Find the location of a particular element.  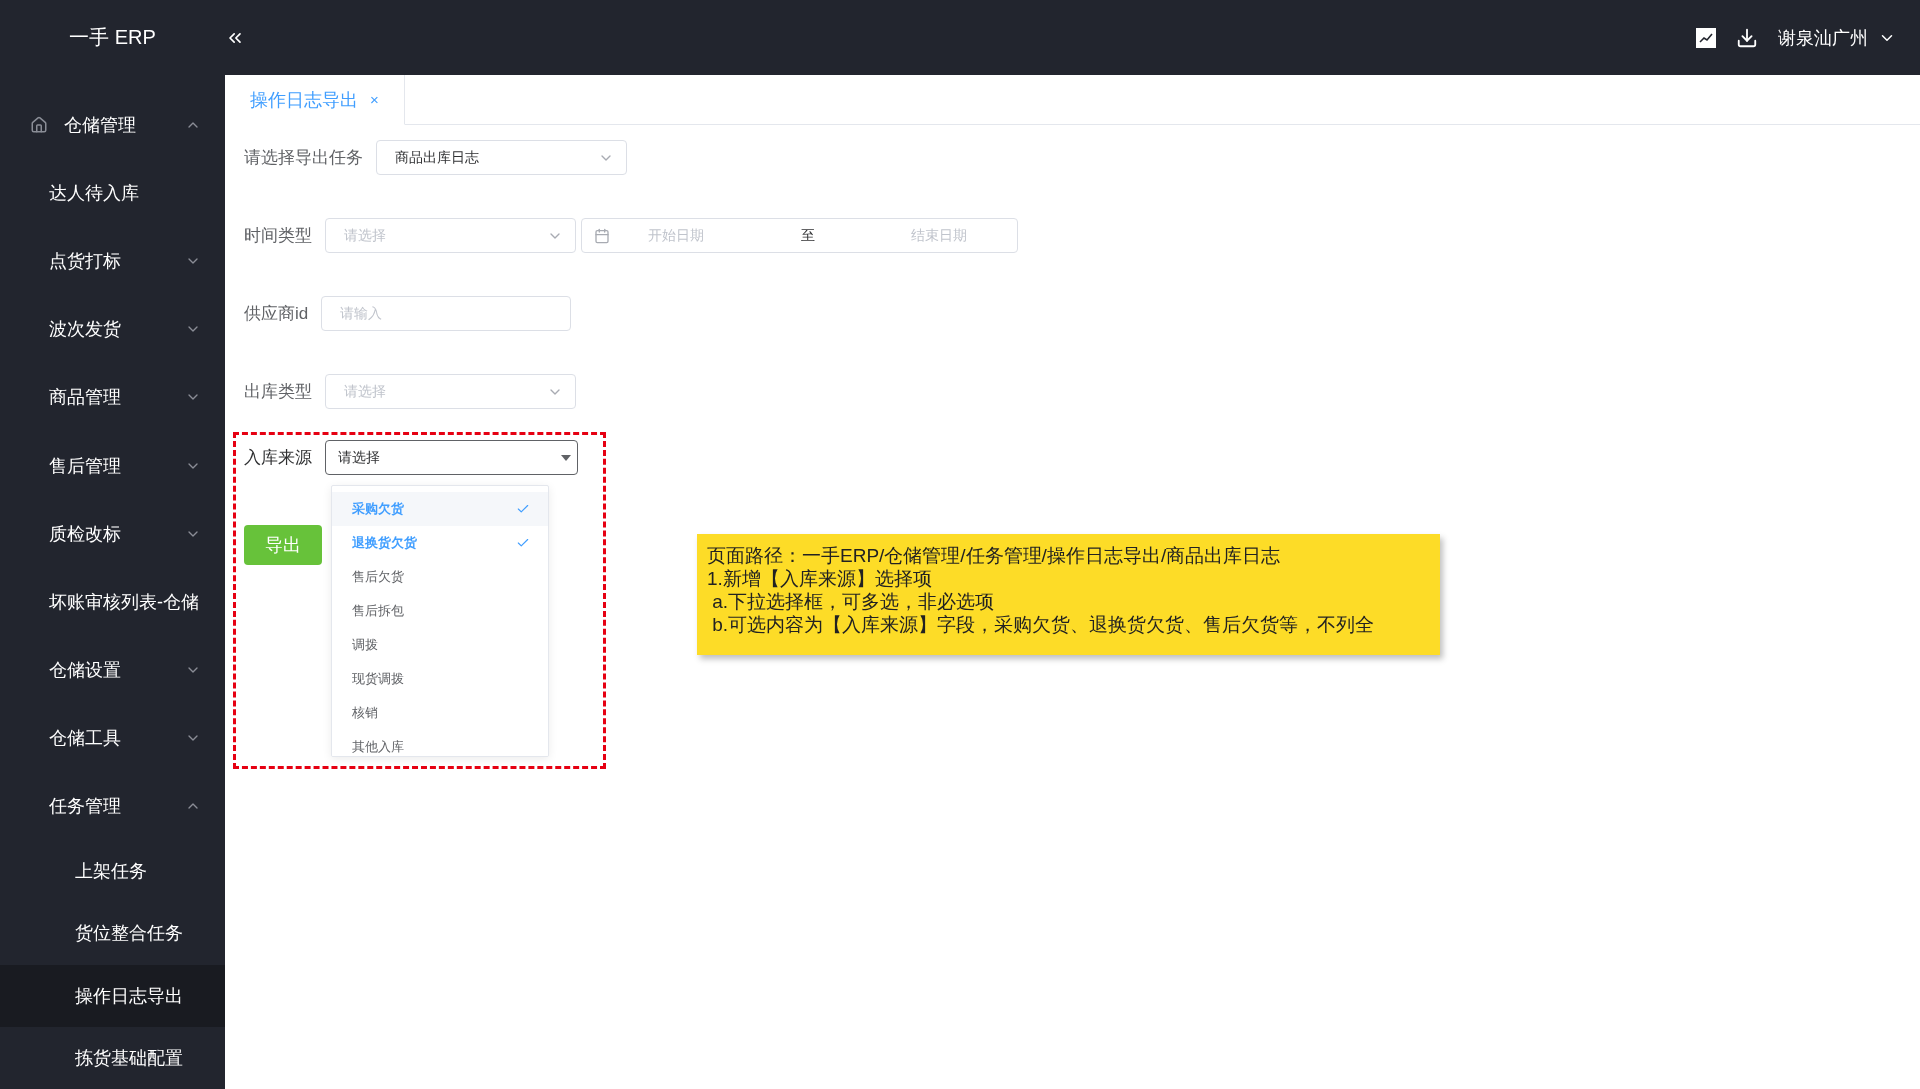

download-icon is located at coordinates (1747, 37).